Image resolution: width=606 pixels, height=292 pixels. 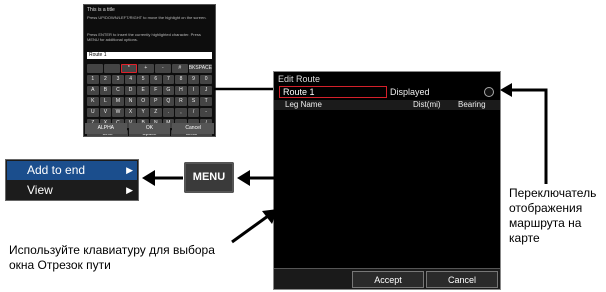 I want to click on keyboard-key: /, so click(x=193, y=112).